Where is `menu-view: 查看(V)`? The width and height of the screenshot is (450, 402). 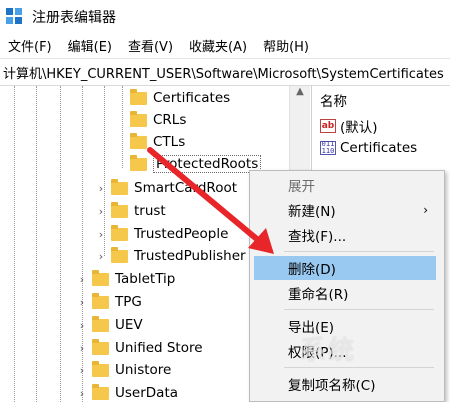 menu-view: 查看(V) is located at coordinates (150, 45).